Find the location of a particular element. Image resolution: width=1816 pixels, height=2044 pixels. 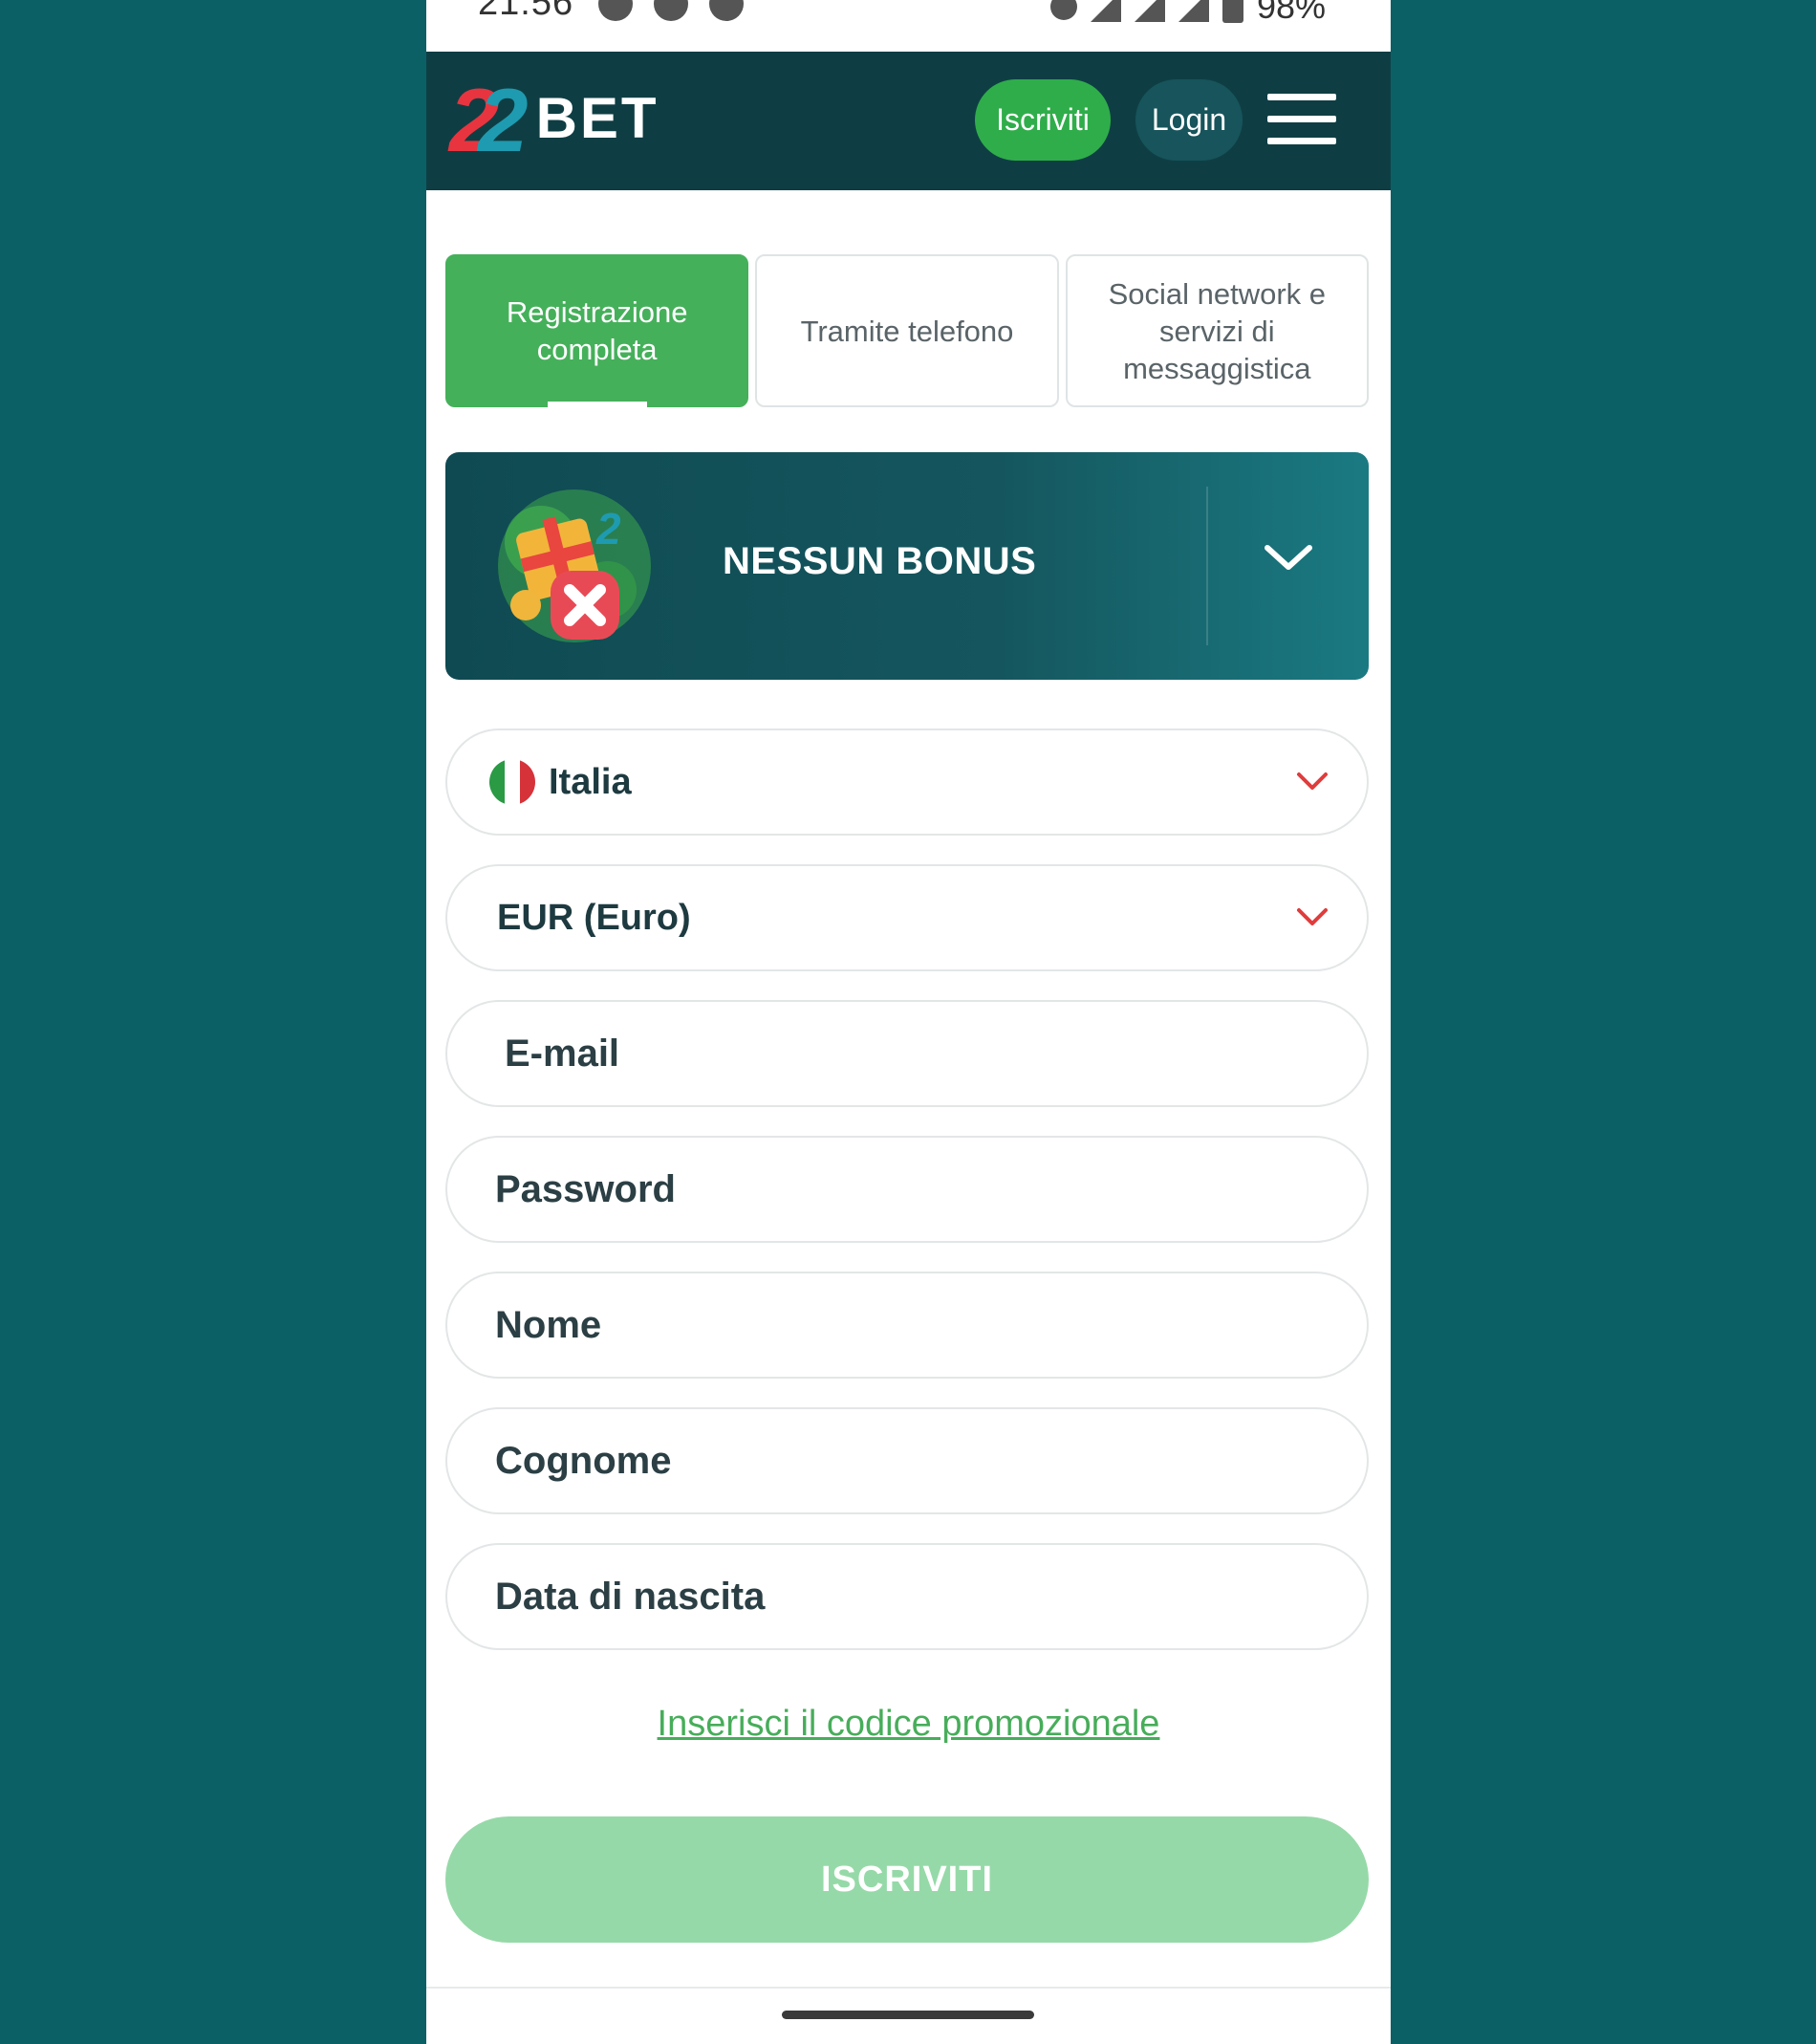

email-field-wrapper is located at coordinates (907, 1053).